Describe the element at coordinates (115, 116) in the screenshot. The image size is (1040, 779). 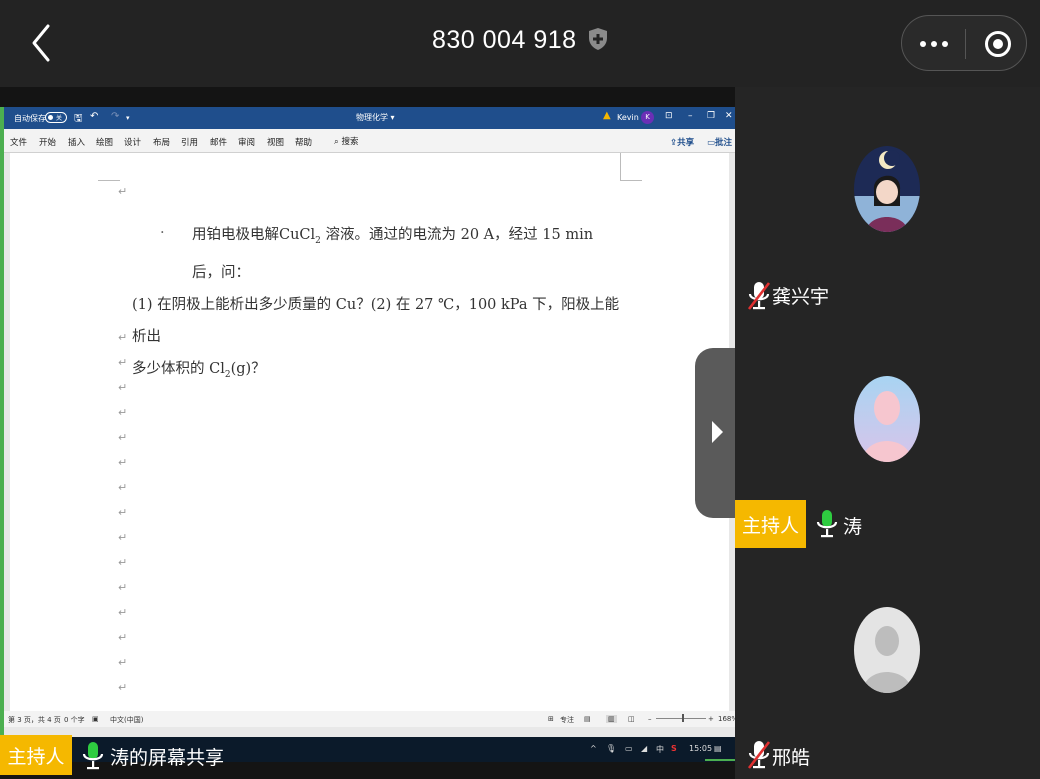
I see `redo-icon: ↷` at that location.